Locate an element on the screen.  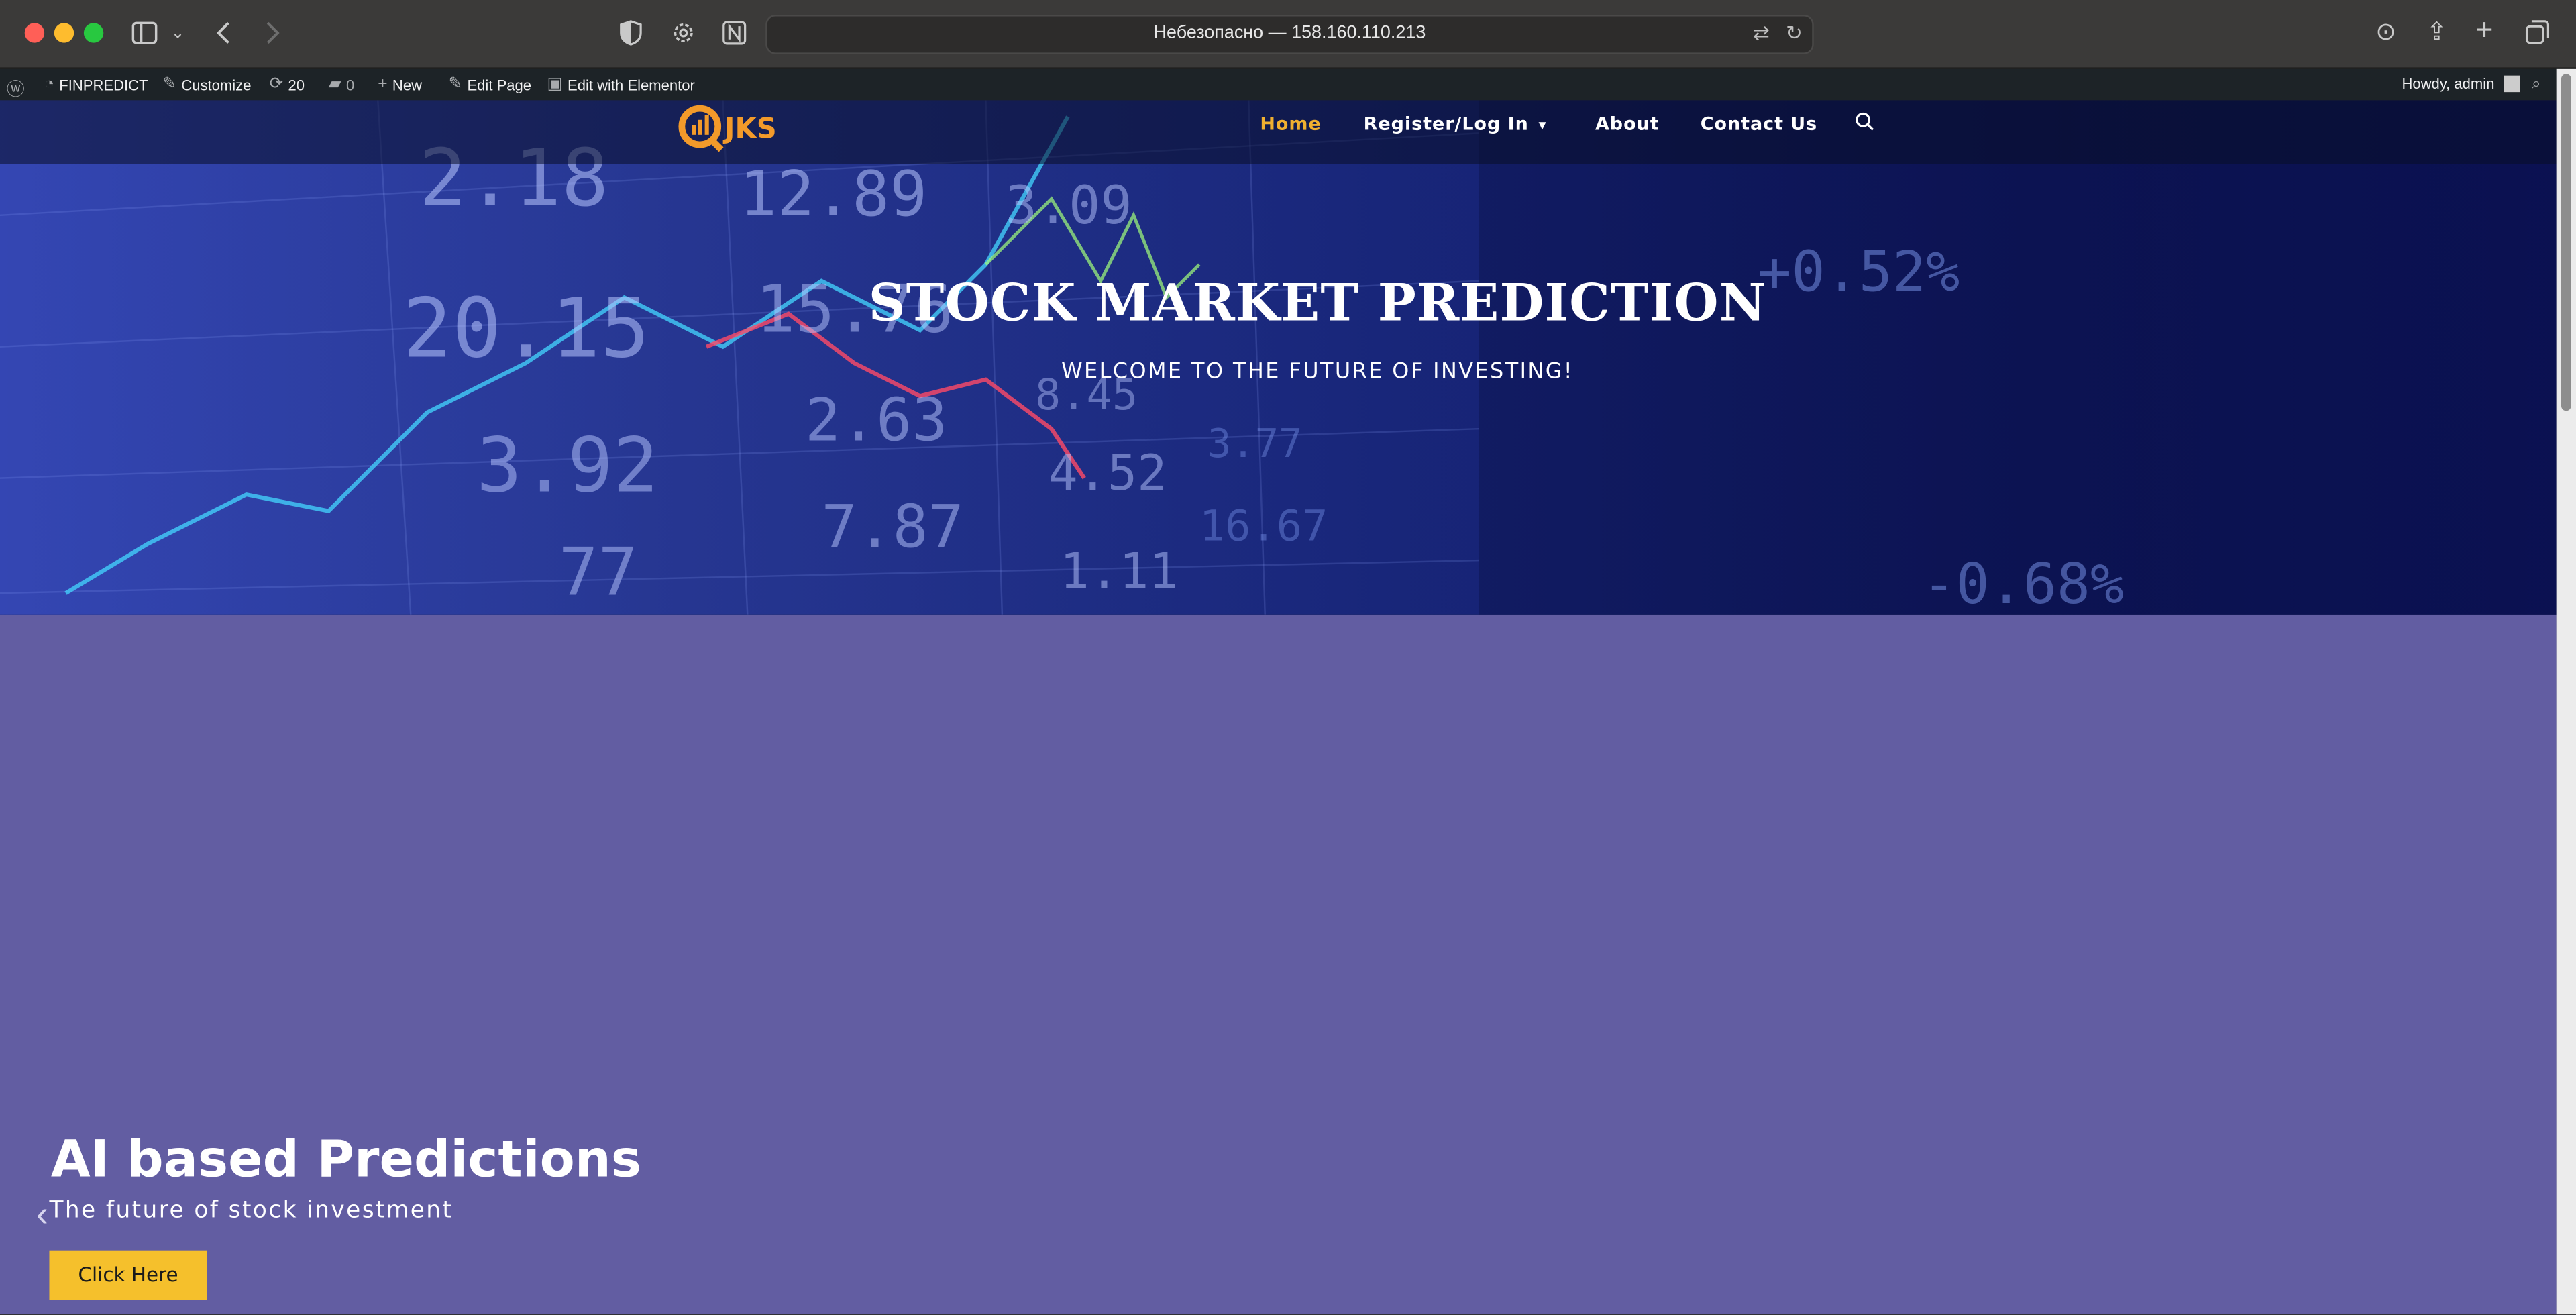
slide-title: AI based Predictions is located at coordinates (346, 1160).